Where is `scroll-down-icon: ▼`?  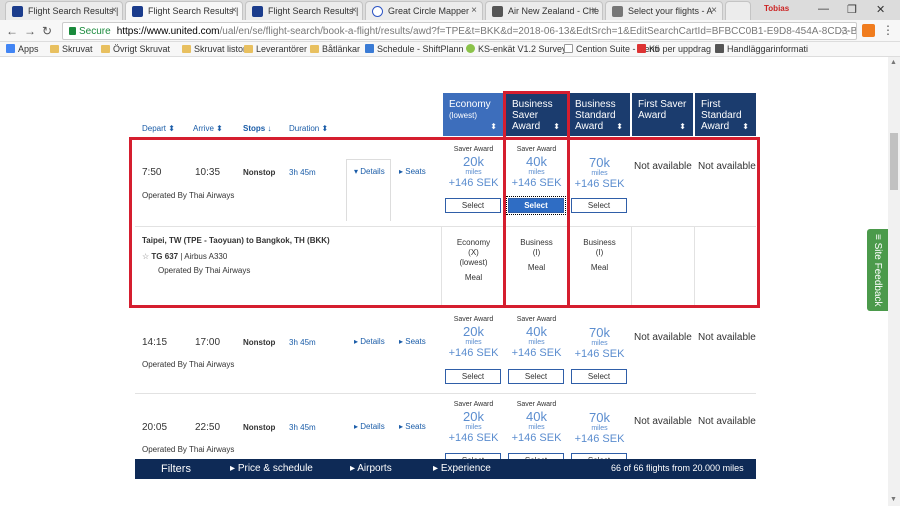
scroll-down-icon: ▼ is located at coordinates (893, 499).